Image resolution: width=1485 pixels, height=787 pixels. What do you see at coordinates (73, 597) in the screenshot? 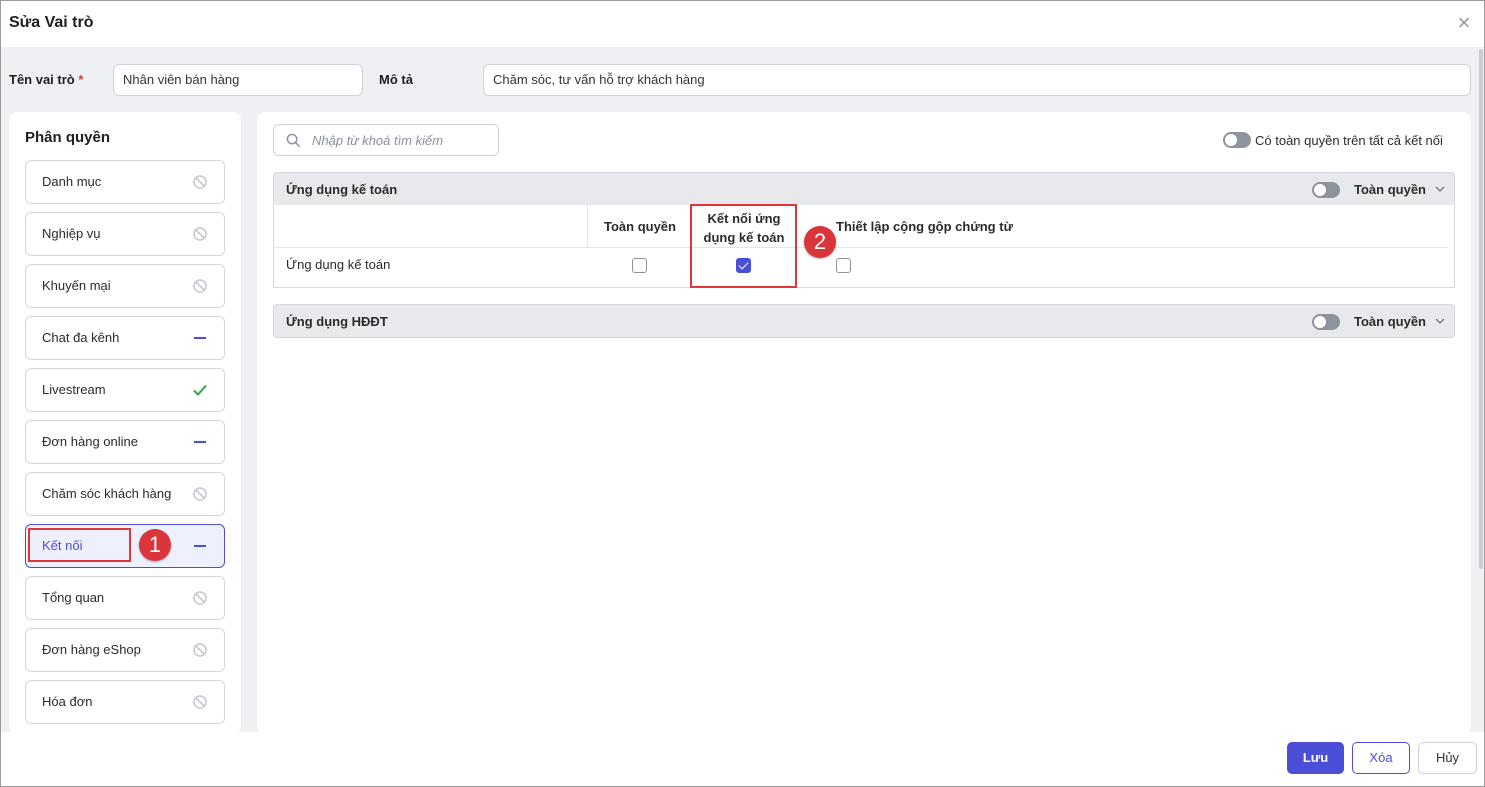
I see `sidebar-item-label: Tổng quan` at bounding box center [73, 597].